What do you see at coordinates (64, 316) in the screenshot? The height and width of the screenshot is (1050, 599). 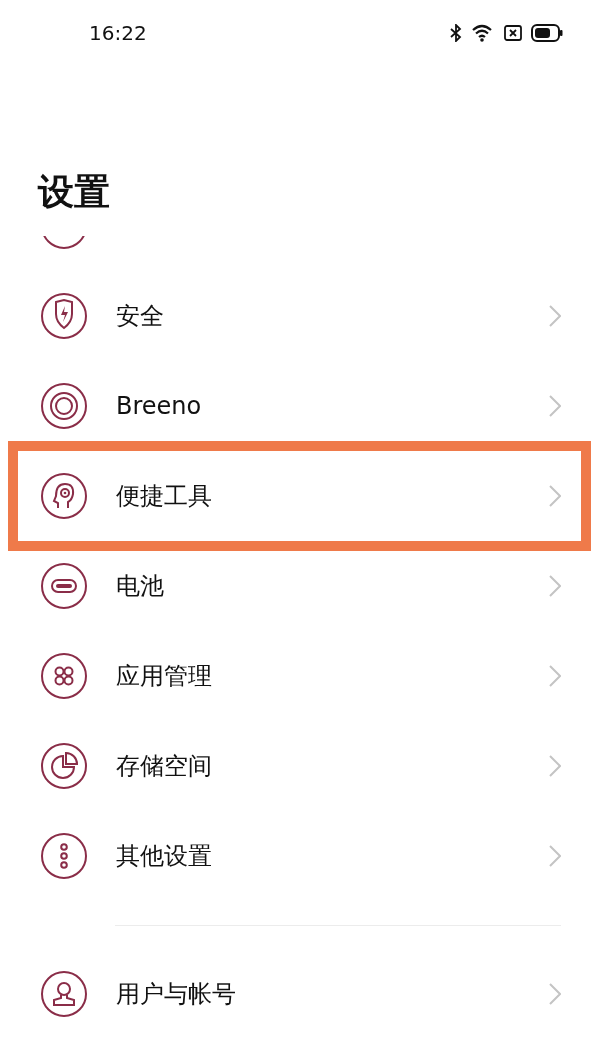 I see `shield-icon` at bounding box center [64, 316].